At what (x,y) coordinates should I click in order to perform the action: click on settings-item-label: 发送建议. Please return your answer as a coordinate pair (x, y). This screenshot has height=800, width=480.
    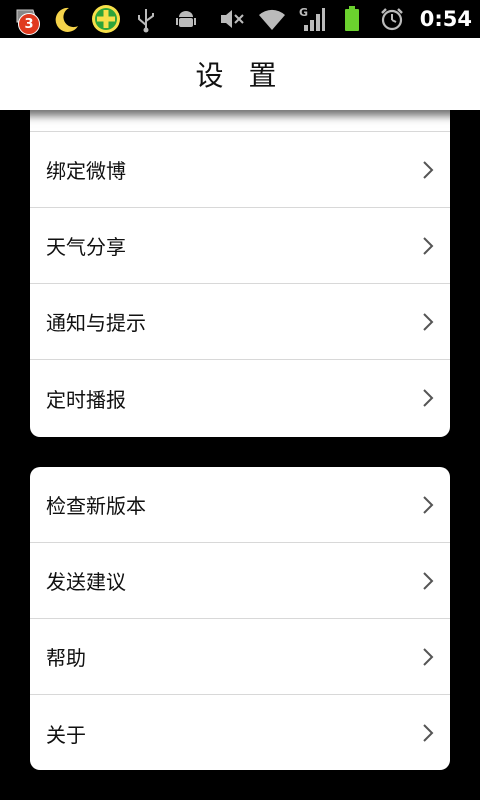
    Looking at the image, I should click on (86, 582).